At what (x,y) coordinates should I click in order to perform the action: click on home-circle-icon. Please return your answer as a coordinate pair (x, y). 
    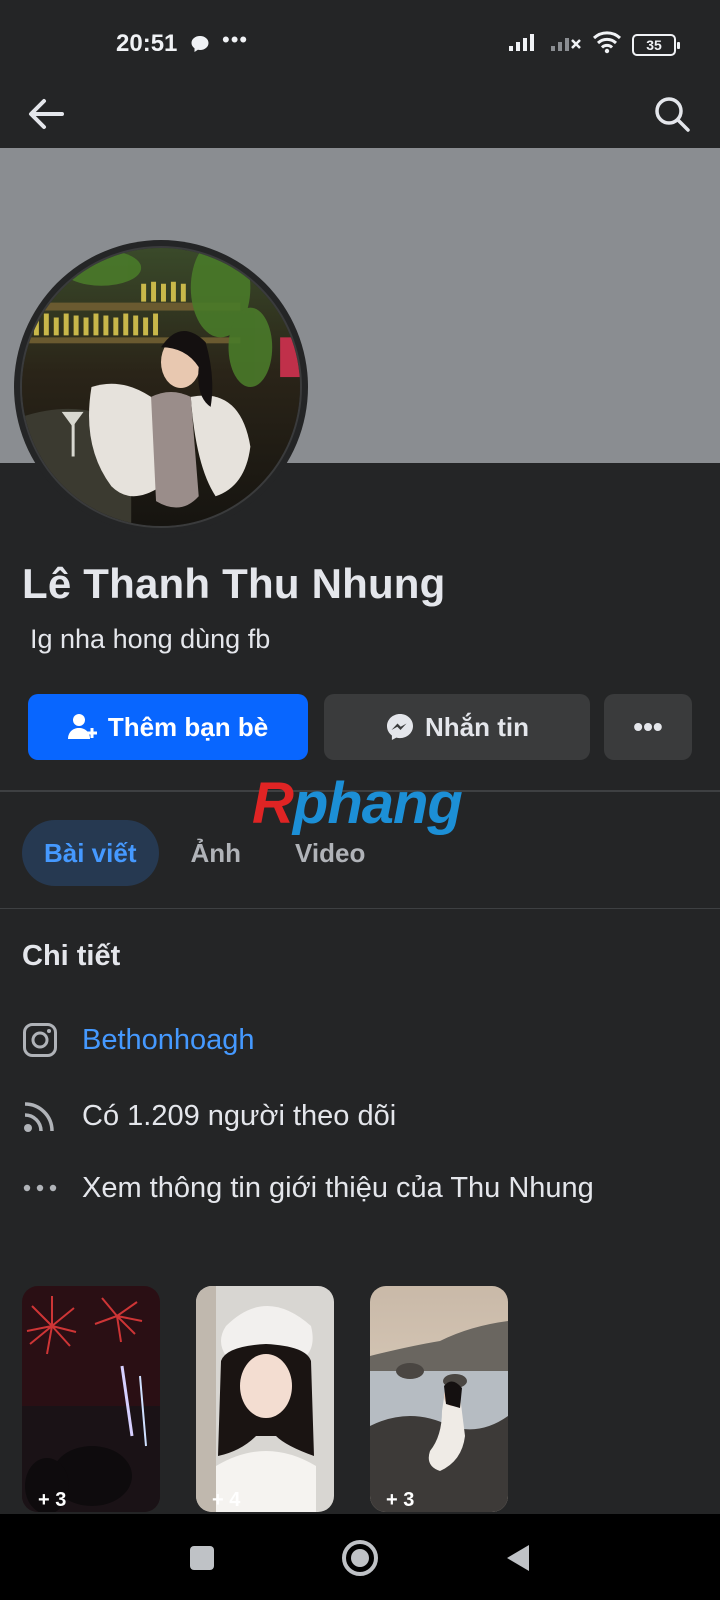
    Looking at the image, I should click on (360, 1558).